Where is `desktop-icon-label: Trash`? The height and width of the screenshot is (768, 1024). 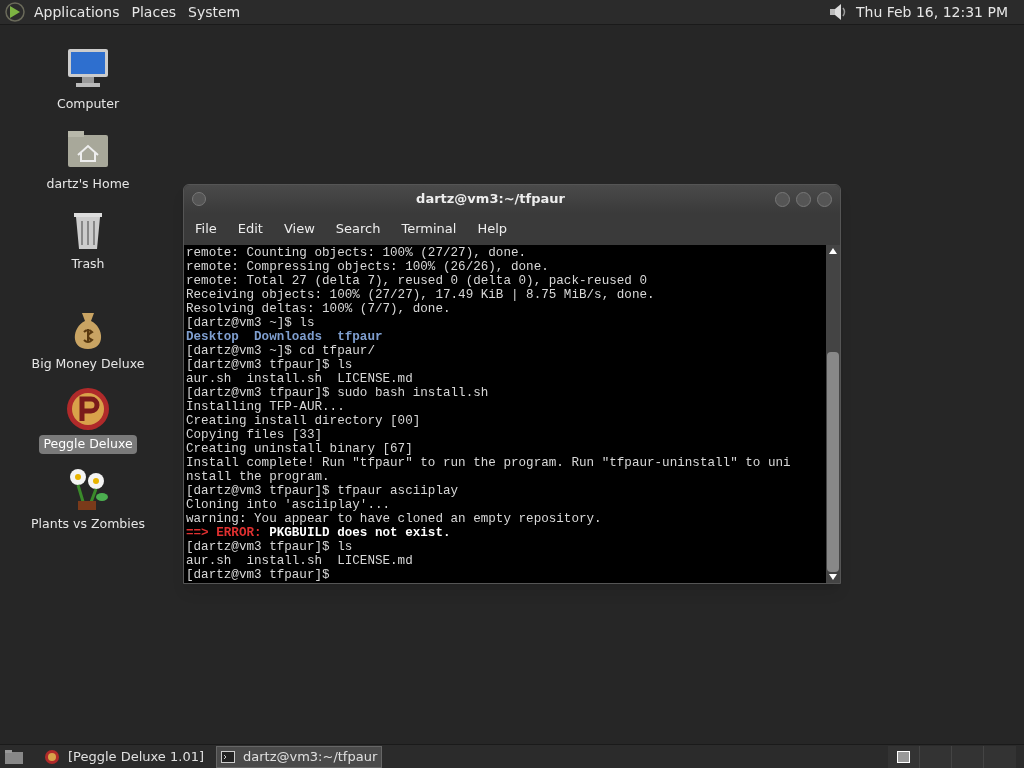
desktop-icon-label: Trash is located at coordinates (88, 264).